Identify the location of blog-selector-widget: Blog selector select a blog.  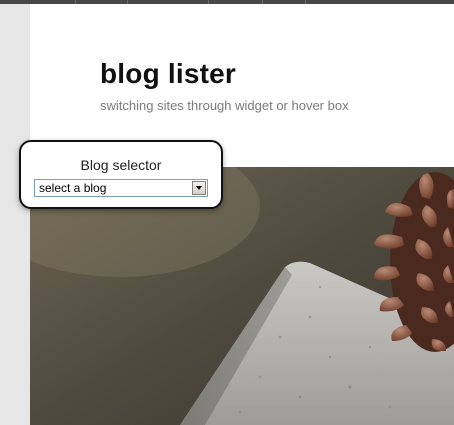
(121, 174).